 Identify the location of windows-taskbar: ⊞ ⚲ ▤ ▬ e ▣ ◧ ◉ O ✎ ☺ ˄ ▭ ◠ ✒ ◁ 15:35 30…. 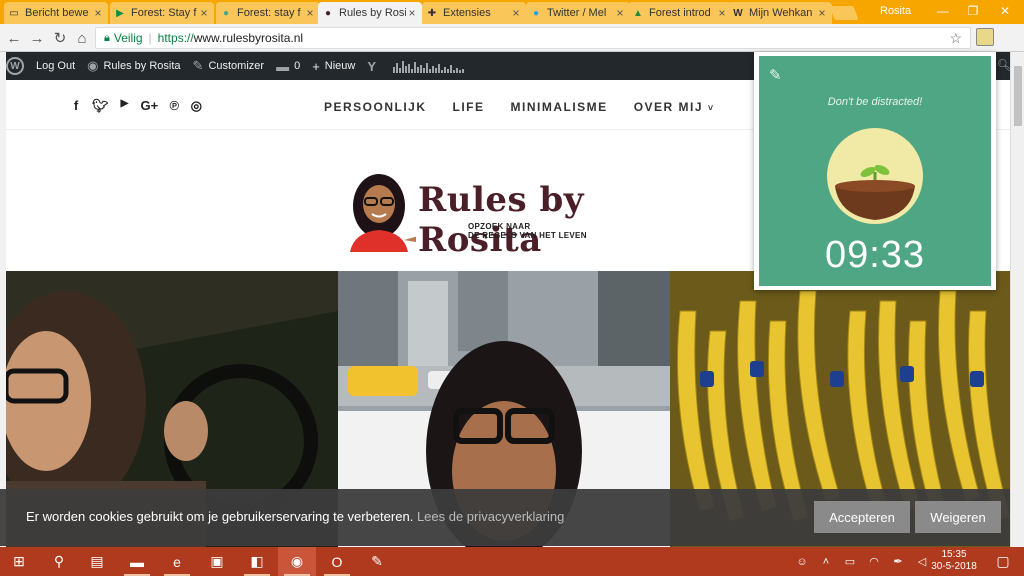
(512, 561).